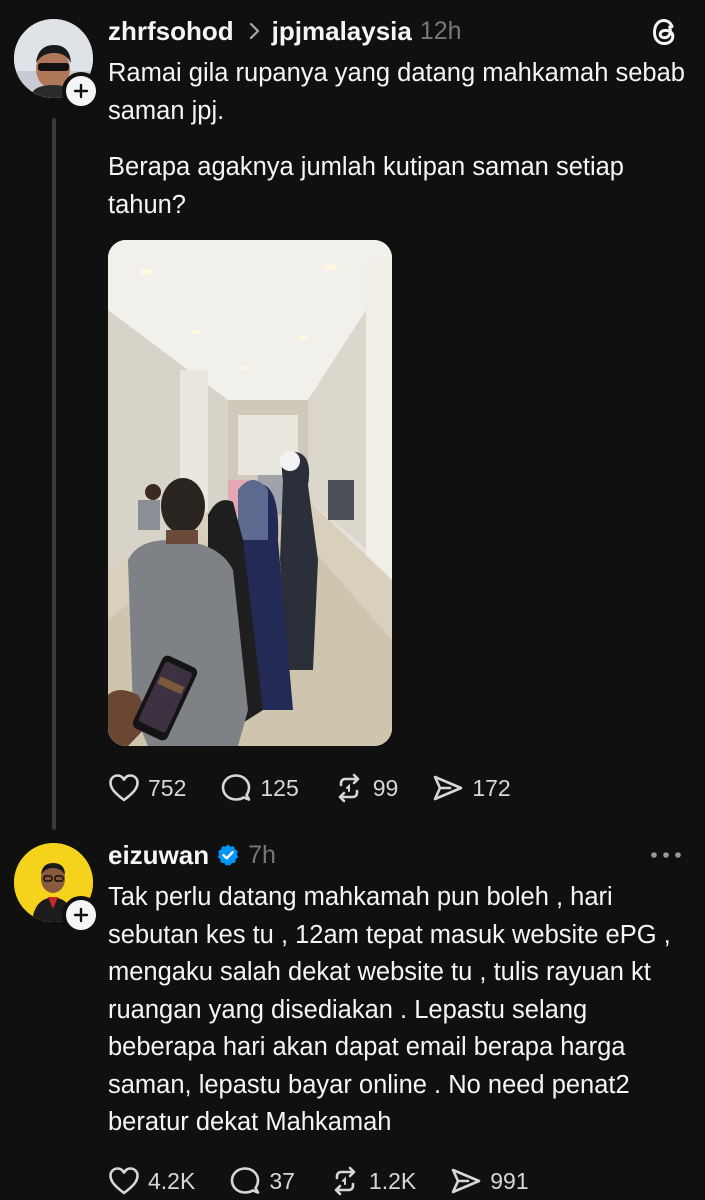  I want to click on replying-to-username: jpjmalaysia, so click(342, 31).